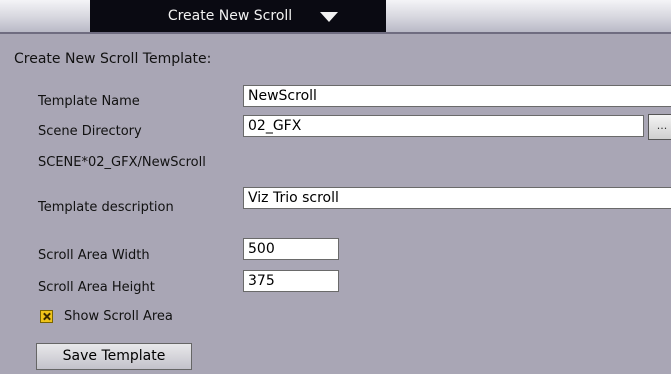 The image size is (671, 374). What do you see at coordinates (335, 33) in the screenshot?
I see `header-divider` at bounding box center [335, 33].